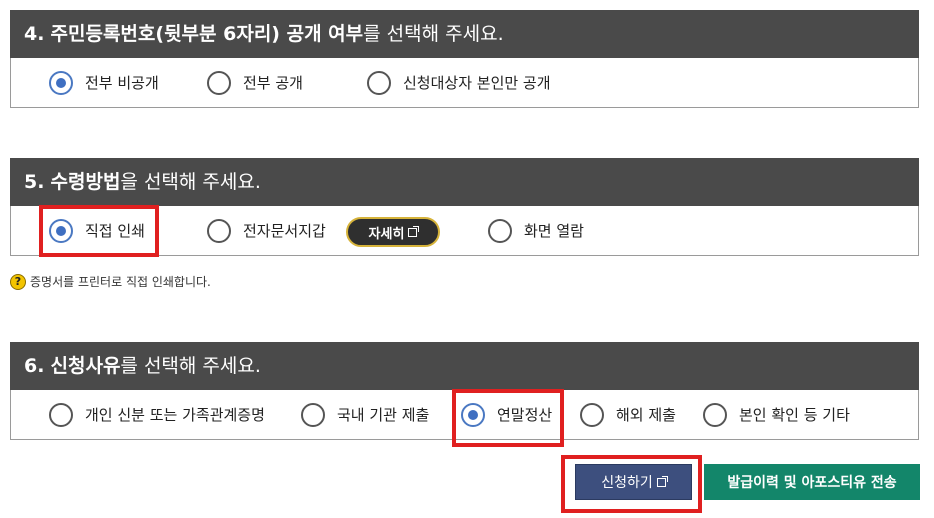 This screenshot has width=934, height=518. I want to click on detail-button: 자세히, so click(393, 232).